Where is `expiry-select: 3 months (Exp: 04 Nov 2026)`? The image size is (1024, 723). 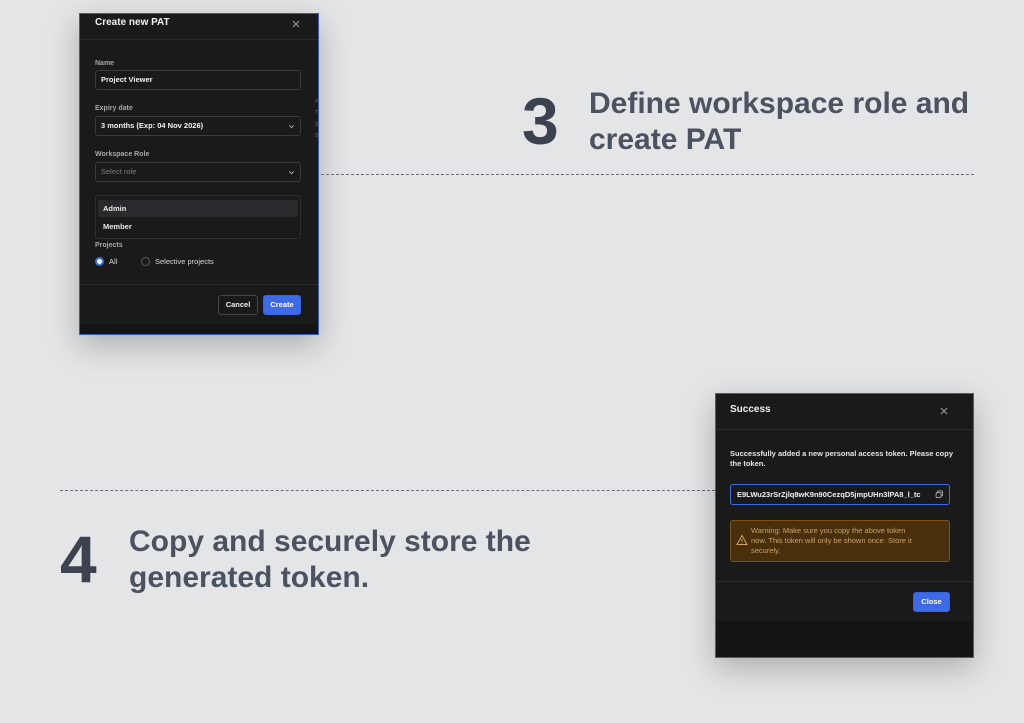
expiry-select: 3 months (Exp: 04 Nov 2026) is located at coordinates (198, 126).